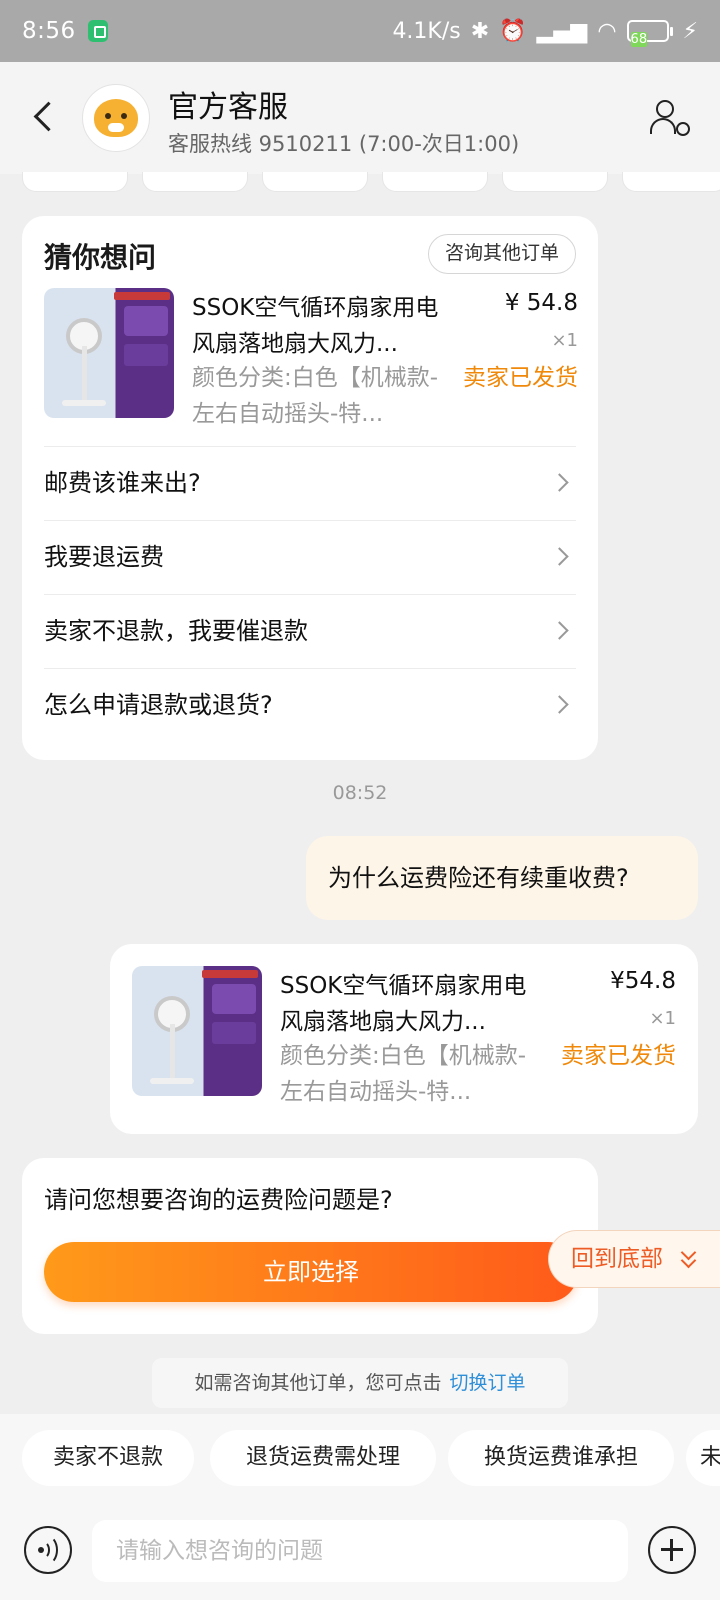 Image resolution: width=720 pixels, height=1600 pixels. What do you see at coordinates (97, 31) in the screenshot?
I see `shield-icon` at bounding box center [97, 31].